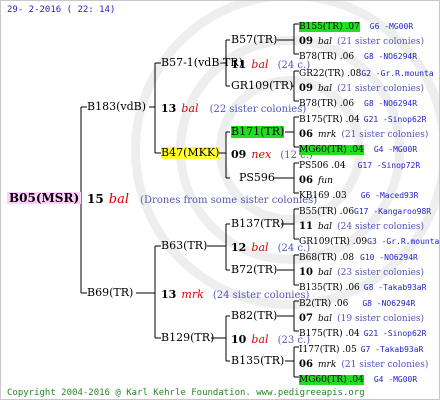 This screenshot has height=400, width=440. I want to click on gen5-row: B55(TR) .06G17 -Kangaroo98R, so click(365, 210).